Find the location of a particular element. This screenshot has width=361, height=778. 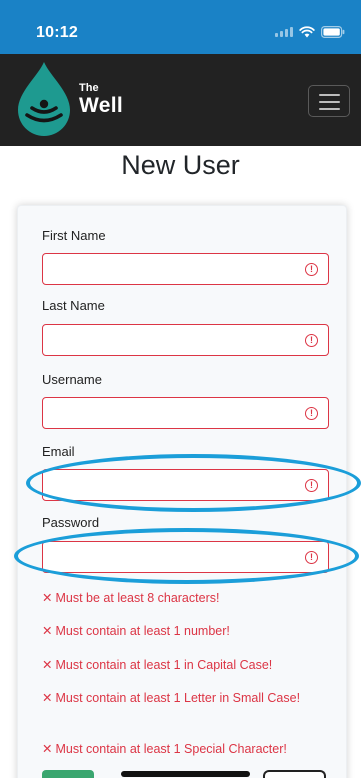

wifi-icon is located at coordinates (307, 32).